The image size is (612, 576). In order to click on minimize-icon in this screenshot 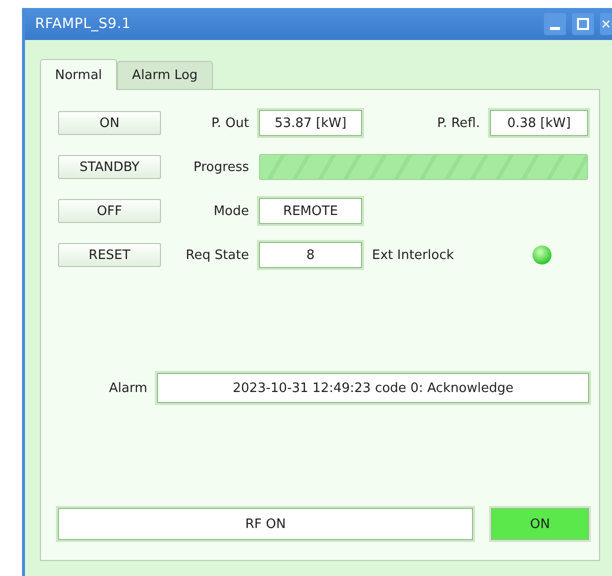, I will do `click(555, 24)`.